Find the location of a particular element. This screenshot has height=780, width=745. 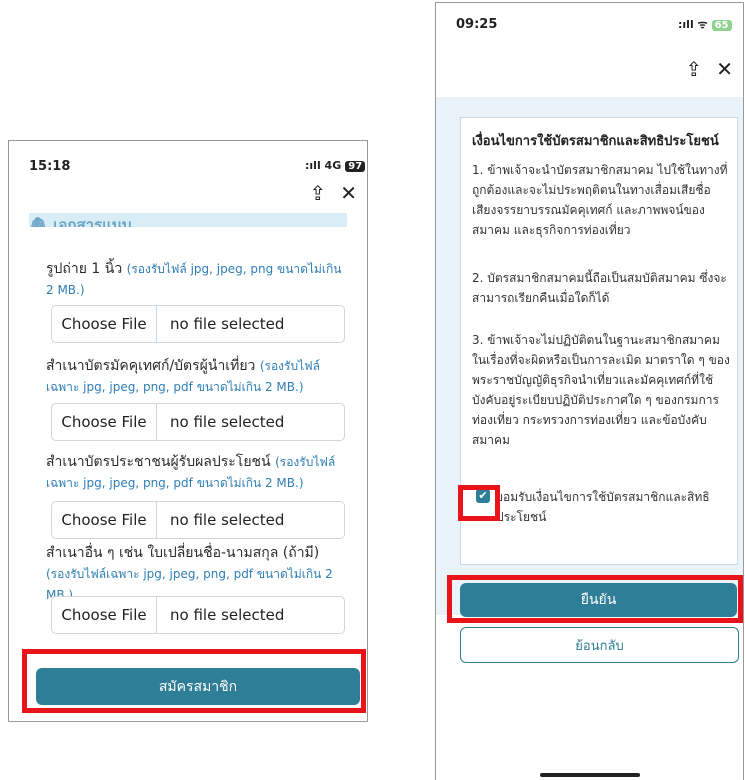

highlight-accept-checkbox is located at coordinates (479, 503).